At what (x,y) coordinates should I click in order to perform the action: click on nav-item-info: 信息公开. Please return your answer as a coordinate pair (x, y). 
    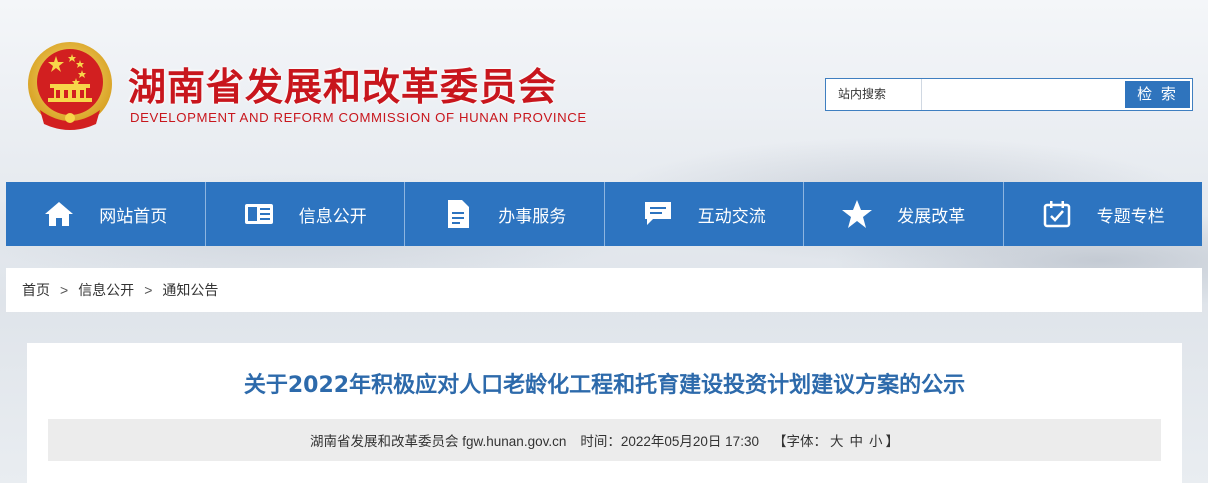
    Looking at the image, I should click on (305, 214).